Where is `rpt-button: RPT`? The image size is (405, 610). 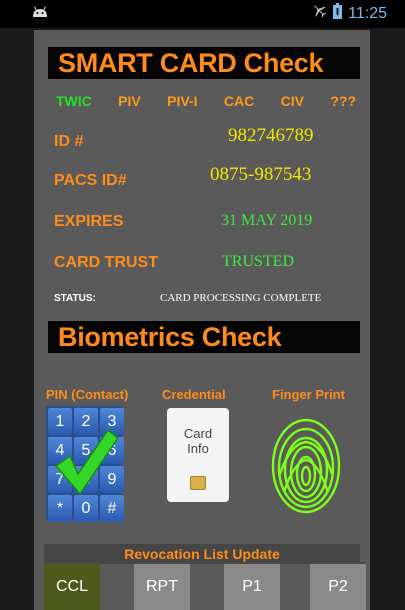 rpt-button: RPT is located at coordinates (162, 586).